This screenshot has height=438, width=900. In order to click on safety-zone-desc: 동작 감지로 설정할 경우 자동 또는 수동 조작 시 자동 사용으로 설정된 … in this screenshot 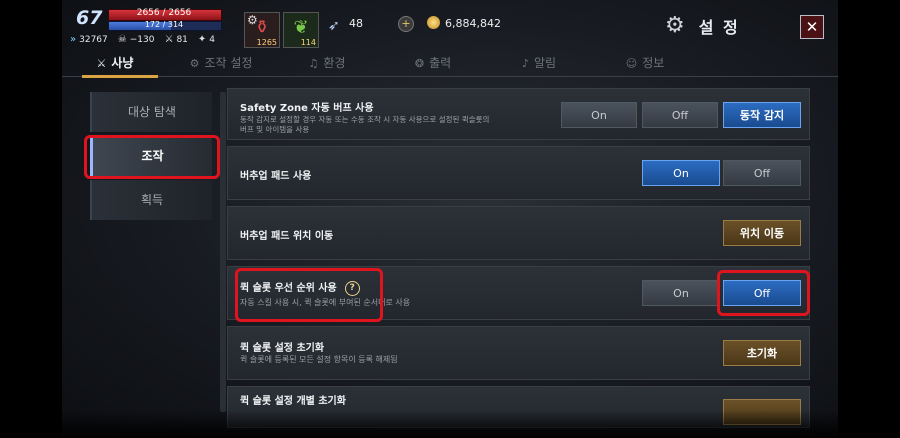, I will do `click(365, 124)`.